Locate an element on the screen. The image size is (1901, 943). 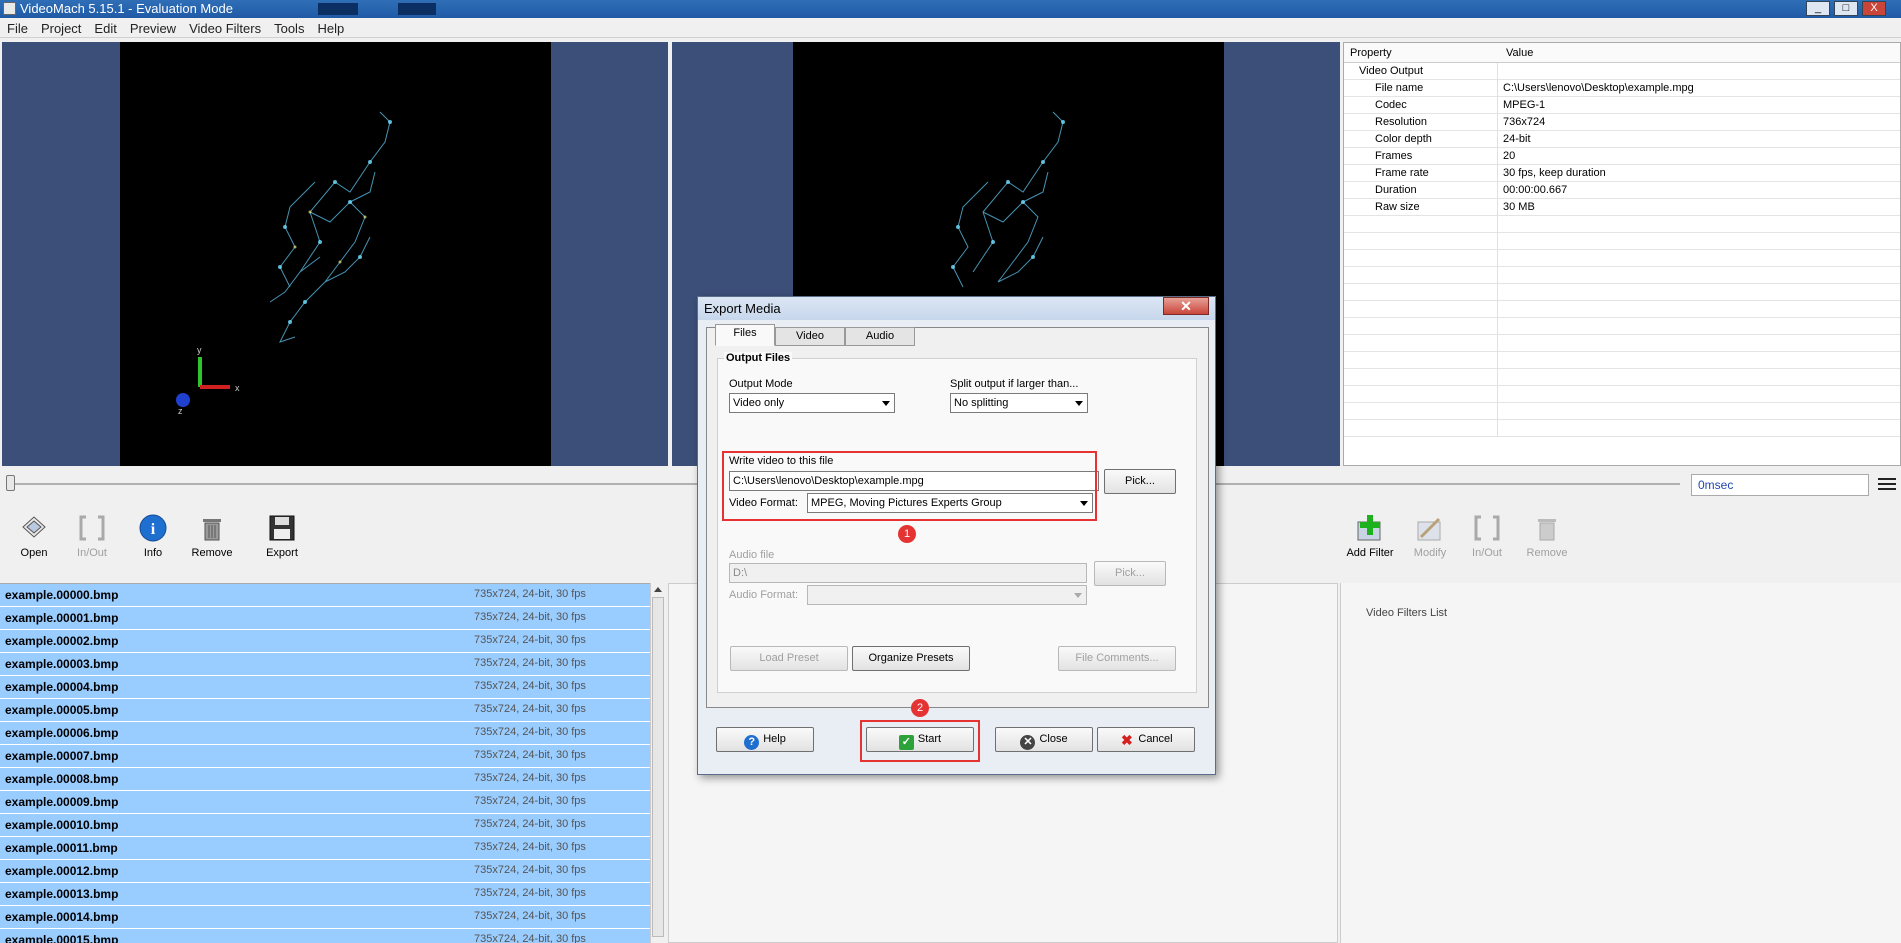
remove-filter-label: Remove is located at coordinates (1547, 553).